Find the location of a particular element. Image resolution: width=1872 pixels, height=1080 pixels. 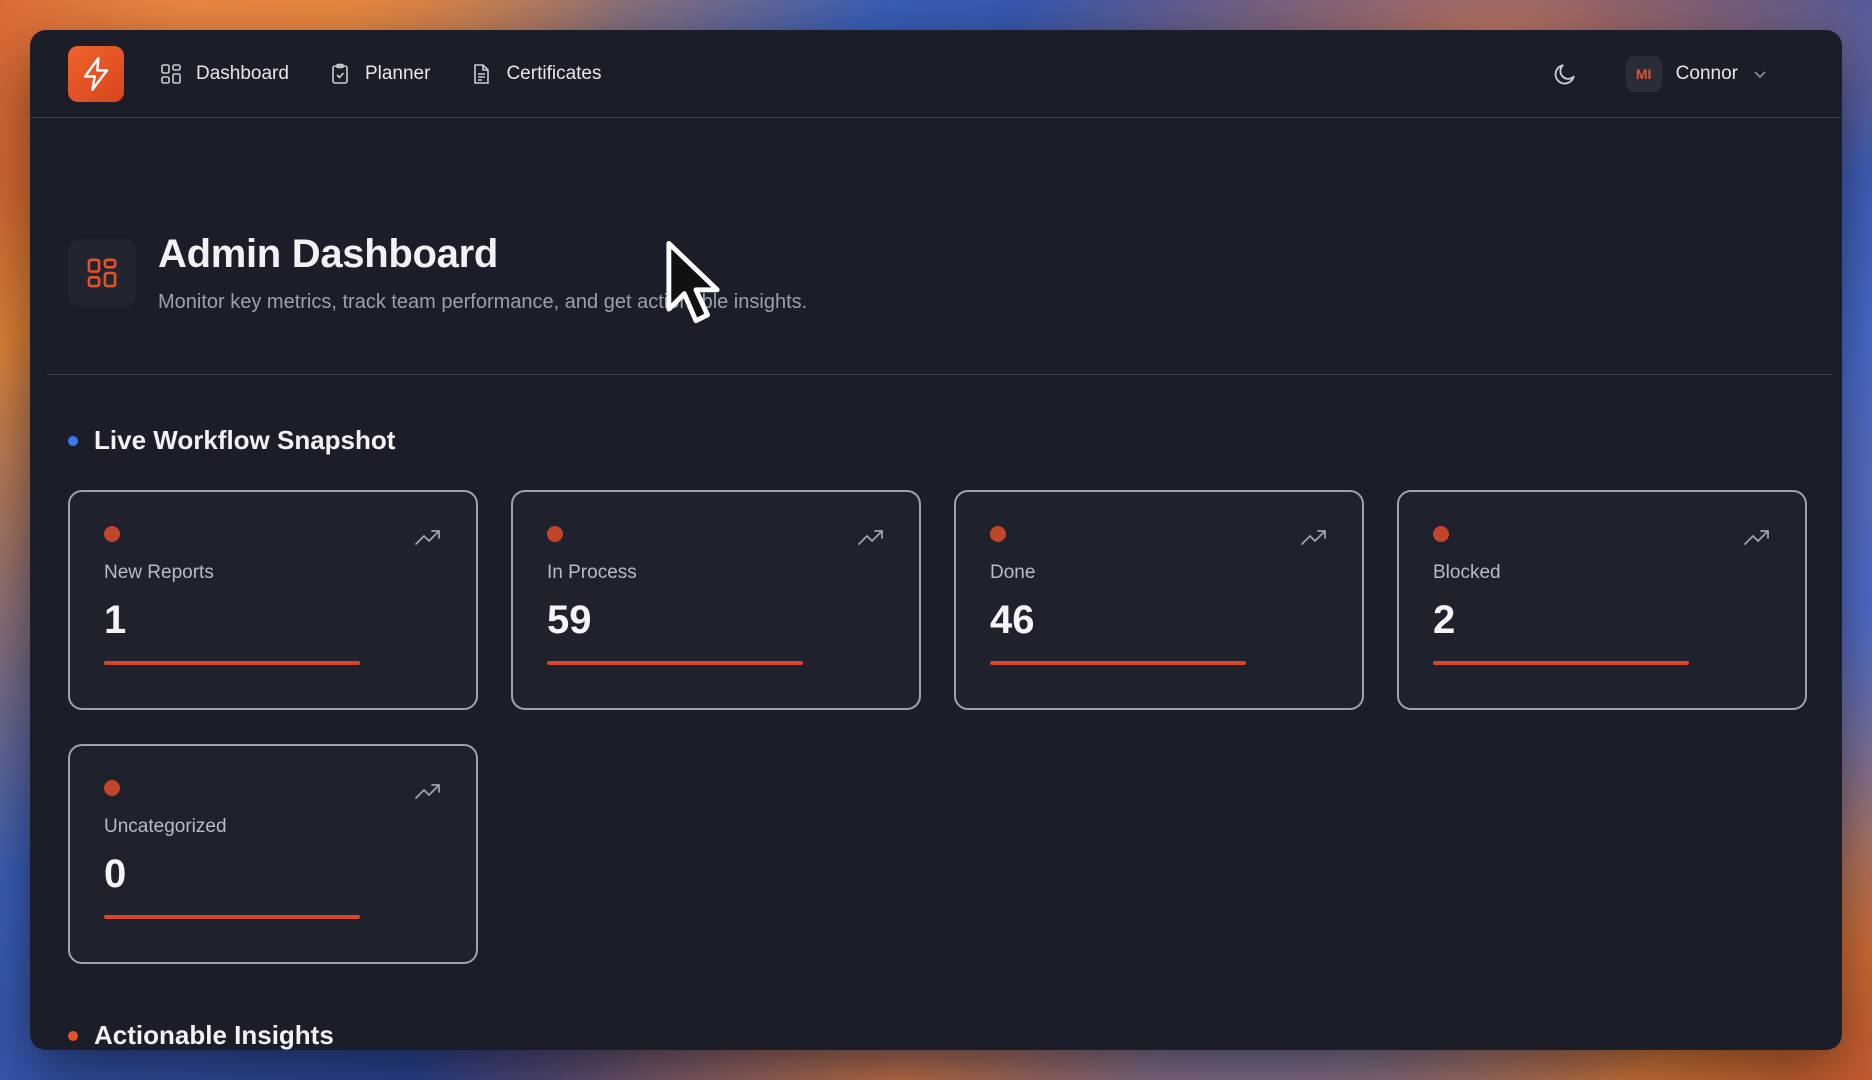

top-navigation: Dashboard Planner Certificates MI Connor is located at coordinates (936, 74).